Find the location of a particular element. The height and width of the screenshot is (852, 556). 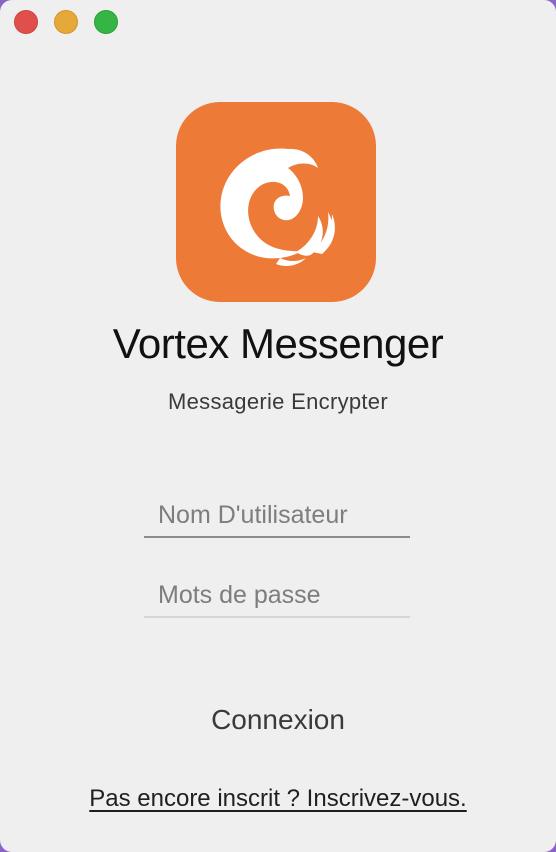

window-close-button is located at coordinates (26, 22).